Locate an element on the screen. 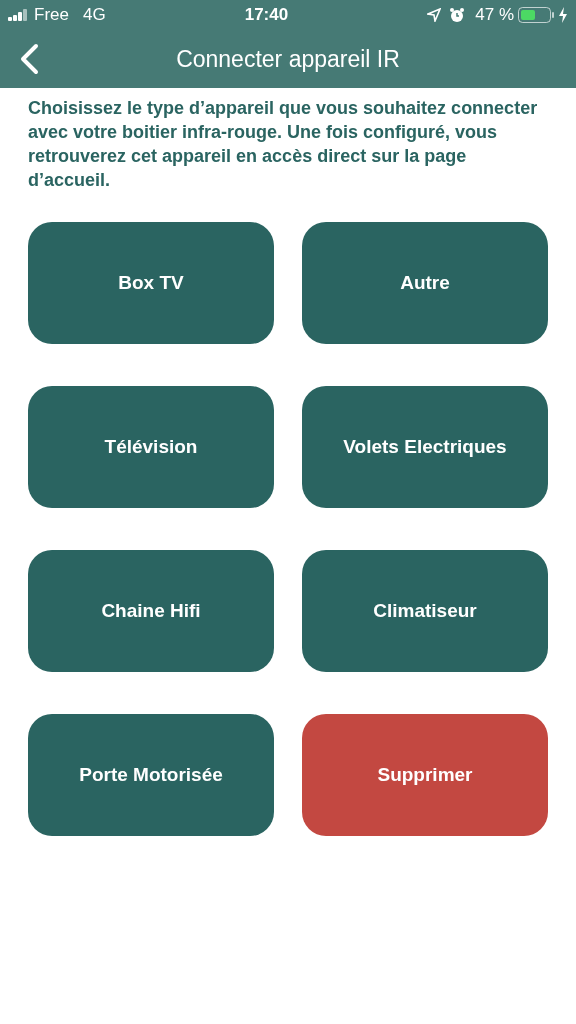  alarm-icon is located at coordinates (457, 15).